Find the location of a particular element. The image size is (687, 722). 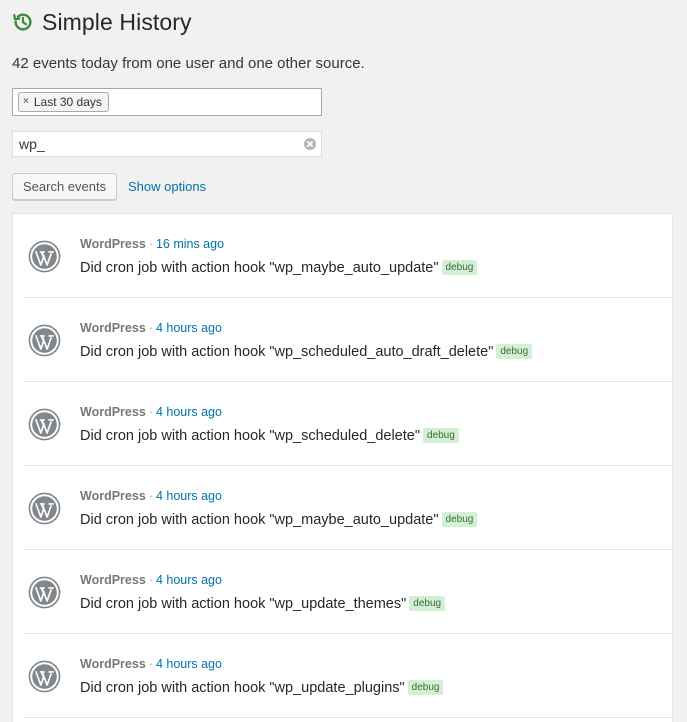

date-filter-chip-label: Last 30 days is located at coordinates (67, 102).